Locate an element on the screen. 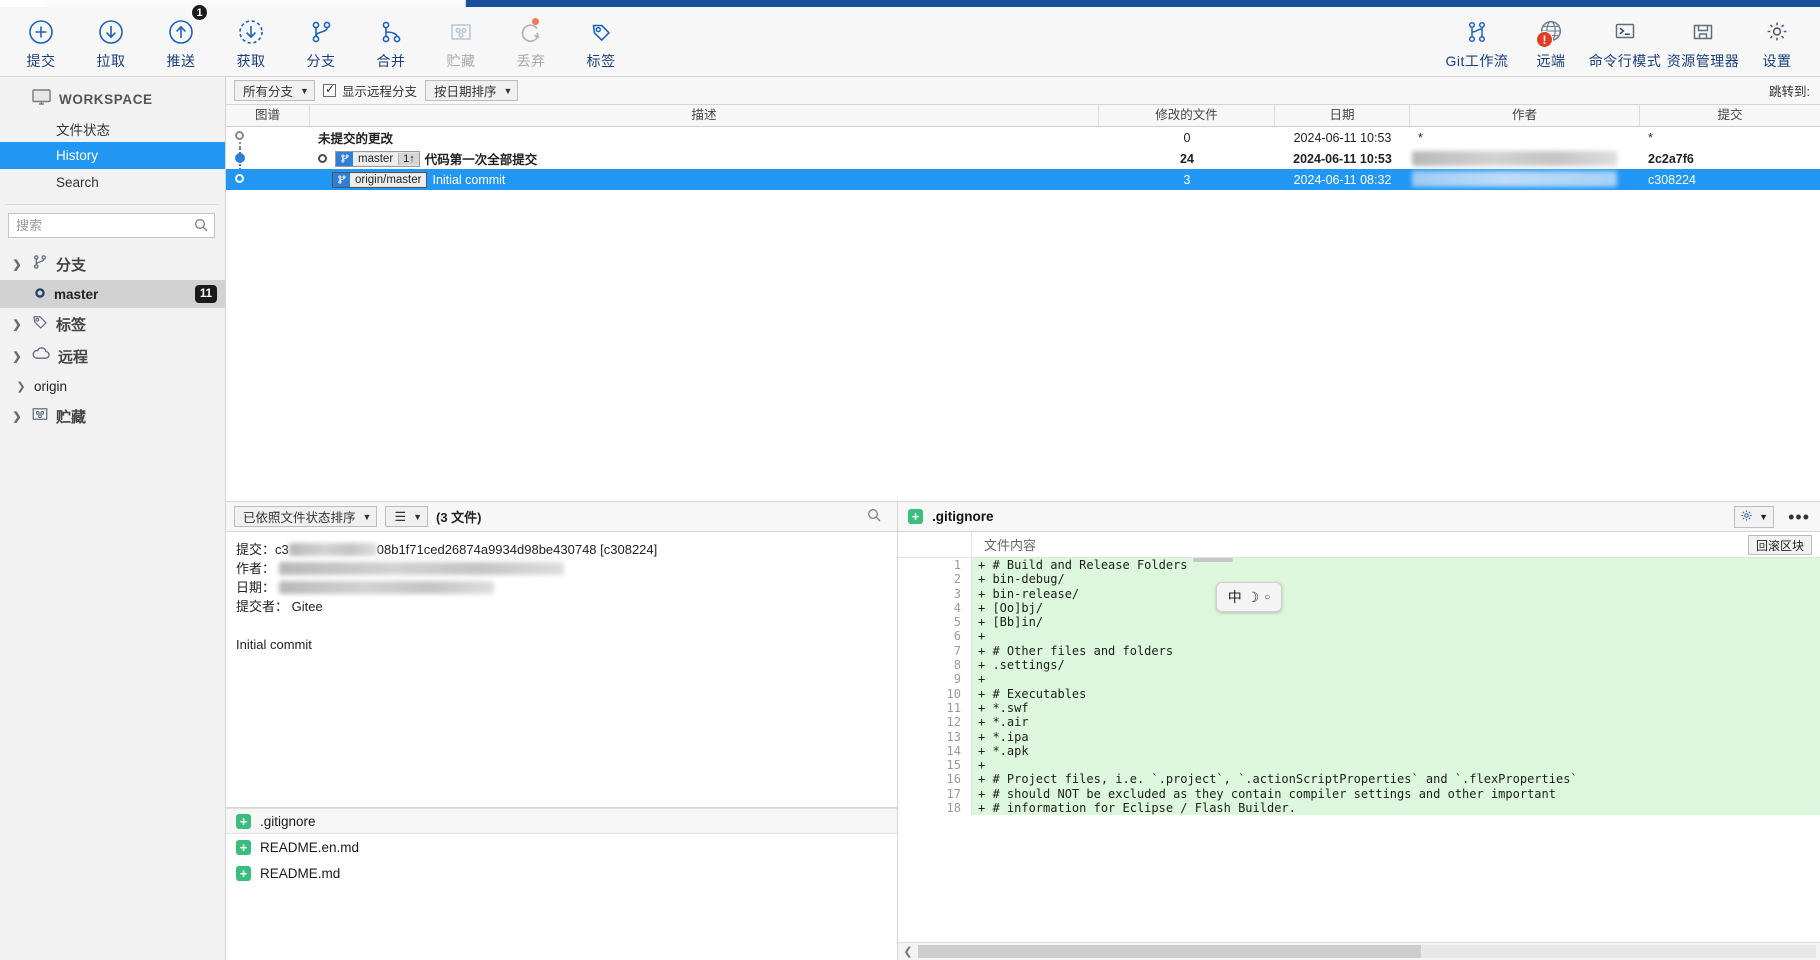  toolbar-remote-button: ! 远端 is located at coordinates (1551, 41).